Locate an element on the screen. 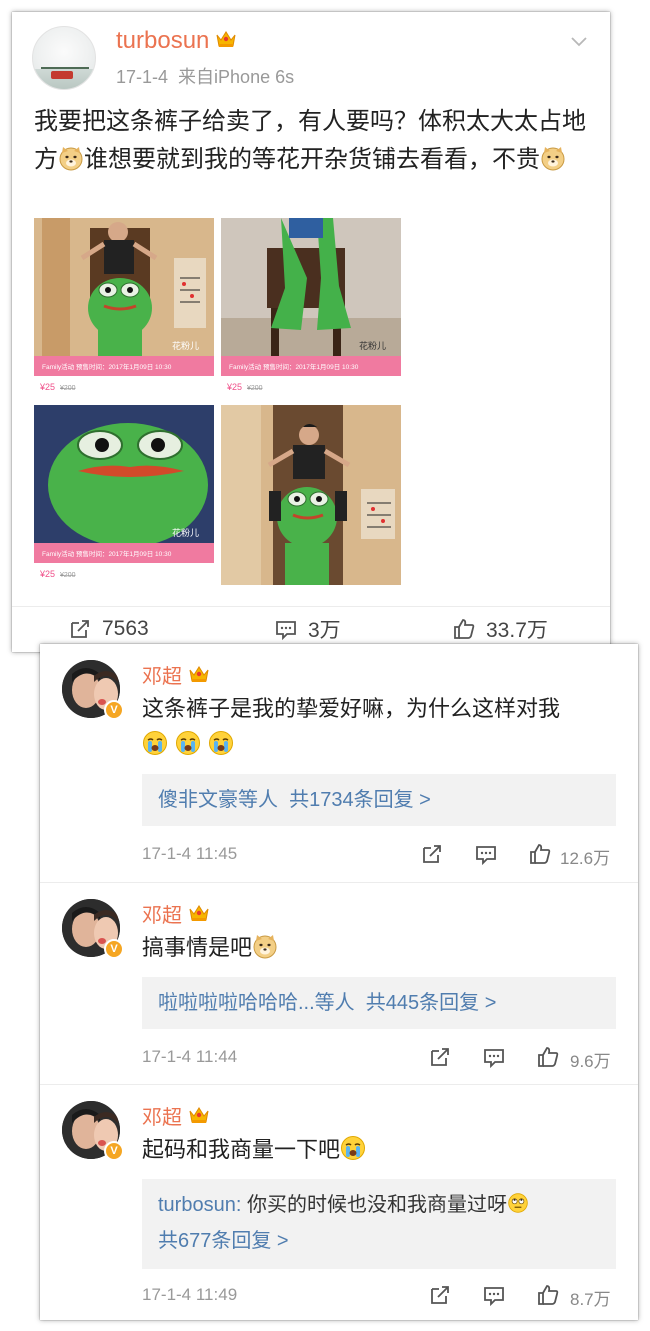 Image resolution: width=650 pixels, height=1331 pixels. comment-text: 起码和我商量一下吧 is located at coordinates (382, 1151).